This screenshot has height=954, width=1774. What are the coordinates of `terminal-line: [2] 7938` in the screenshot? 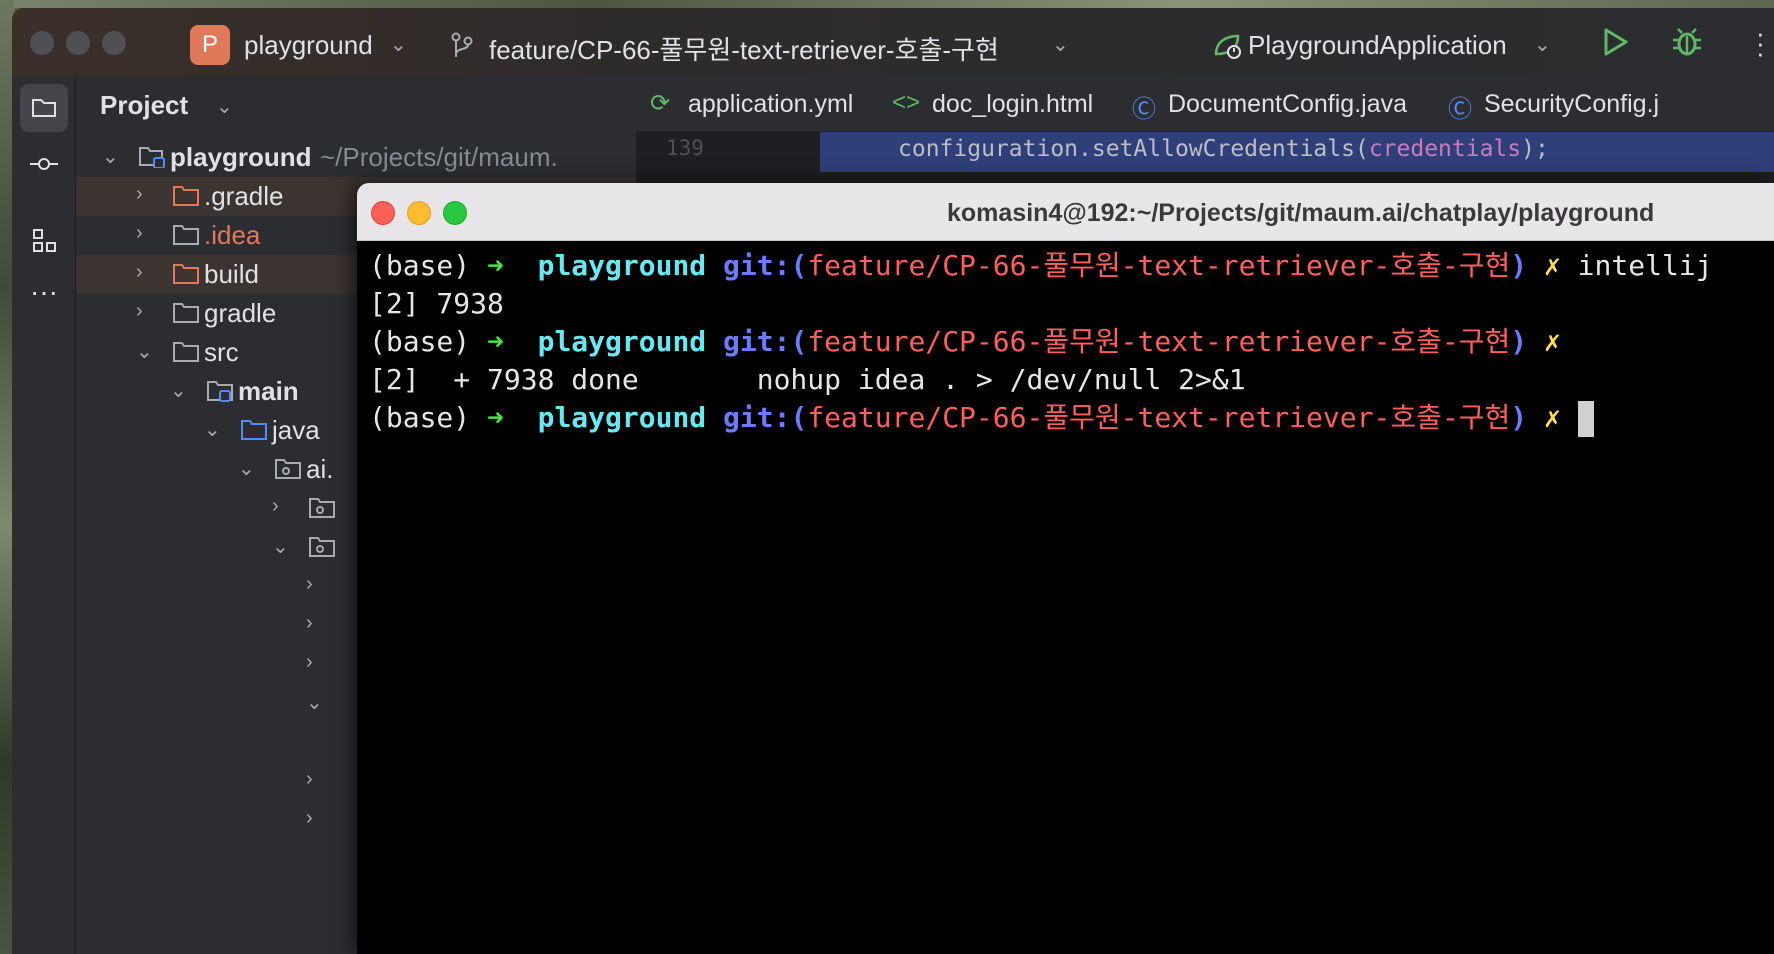 It's located at (436, 303).